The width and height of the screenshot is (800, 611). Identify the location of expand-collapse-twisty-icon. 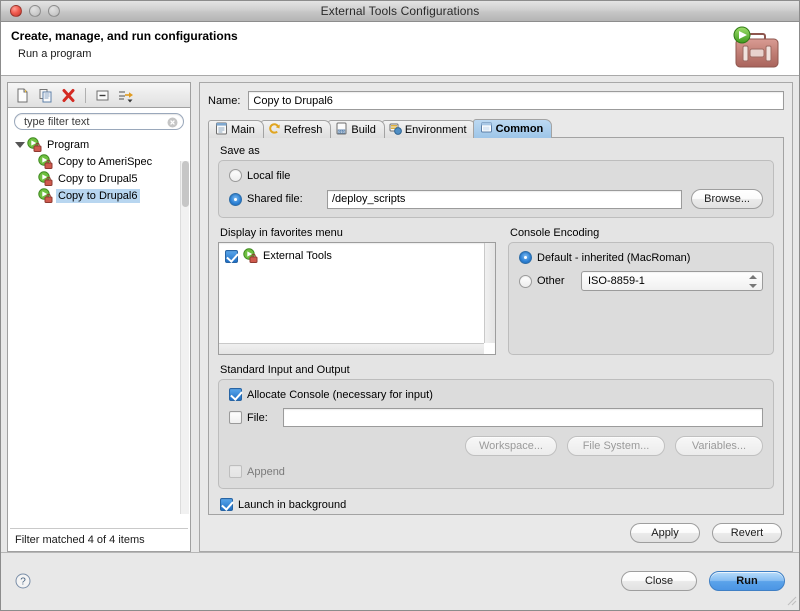
(19, 144).